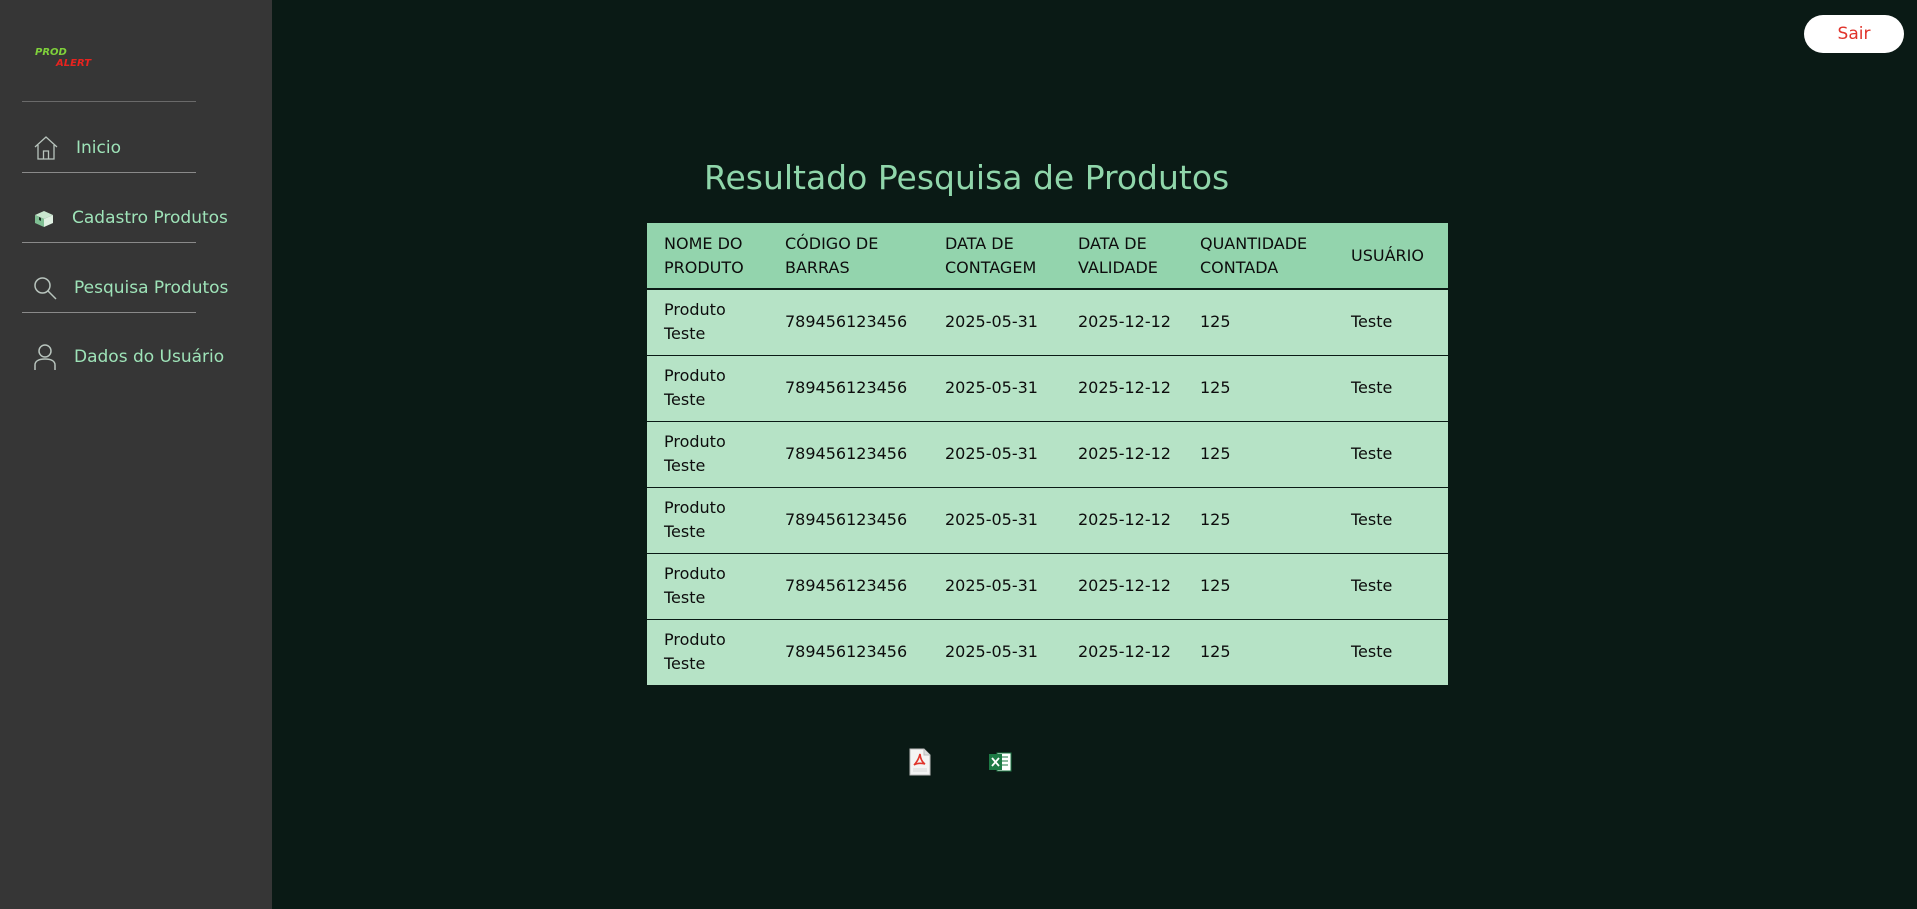 Image resolution: width=1917 pixels, height=909 pixels. Describe the element at coordinates (1000, 762) in the screenshot. I see `excel-icon` at that location.